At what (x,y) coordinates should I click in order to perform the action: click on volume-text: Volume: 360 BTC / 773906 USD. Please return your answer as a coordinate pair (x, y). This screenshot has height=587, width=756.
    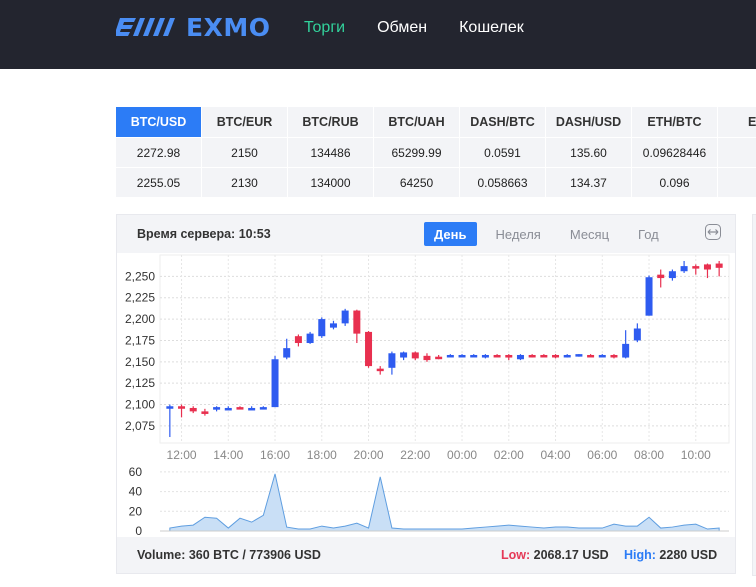
    Looking at the image, I should click on (229, 555).